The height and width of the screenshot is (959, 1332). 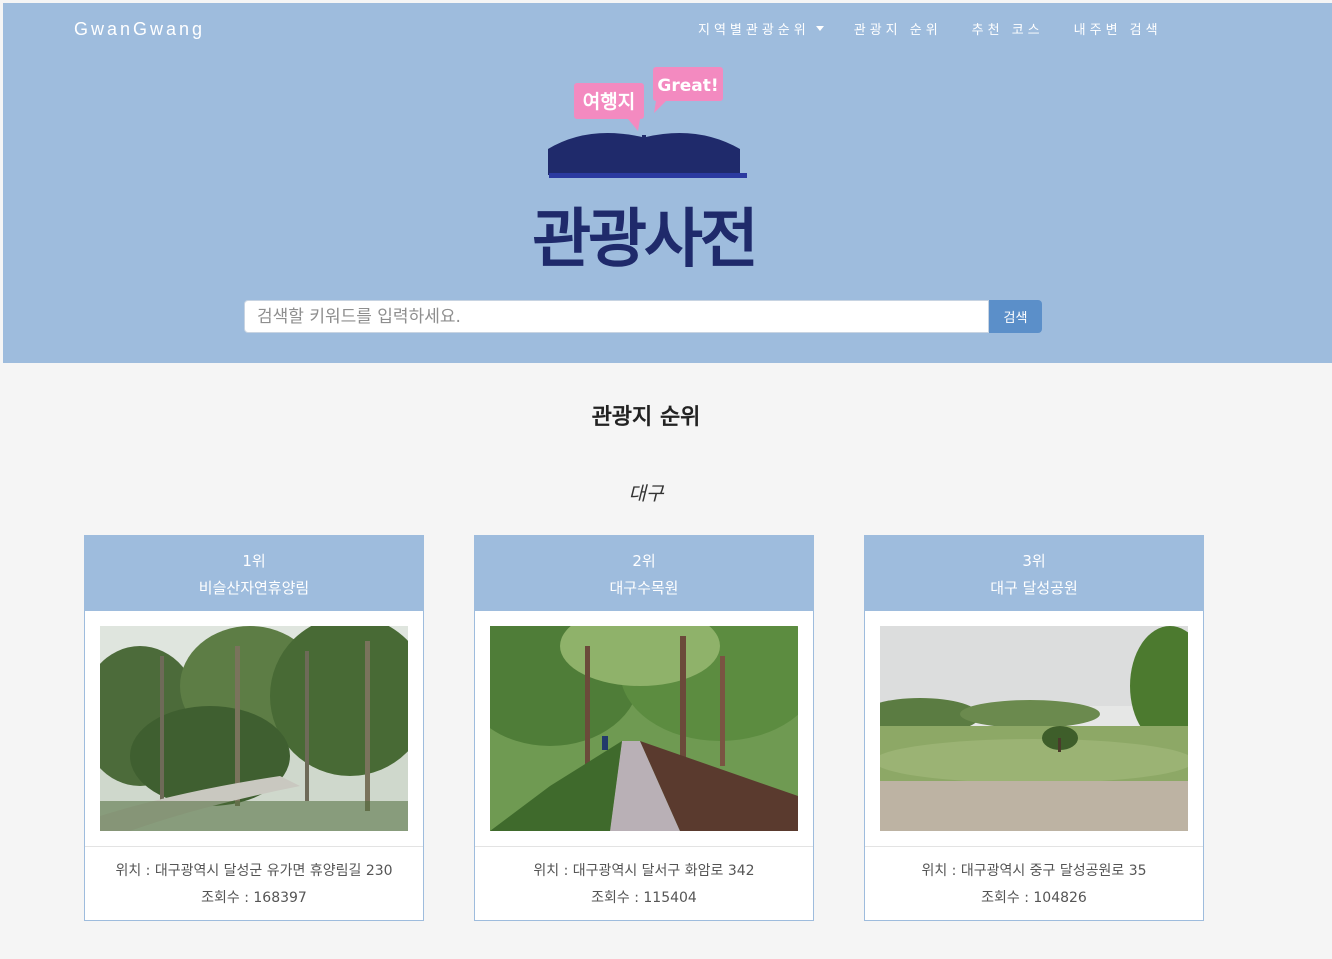 What do you see at coordinates (644, 898) in the screenshot?
I see `card-views: 조회수 : 115404` at bounding box center [644, 898].